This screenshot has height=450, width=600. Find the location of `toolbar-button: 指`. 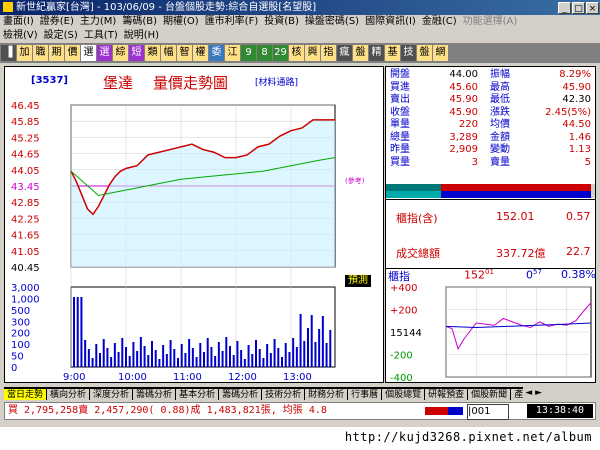

toolbar-button: 指 is located at coordinates (328, 53).